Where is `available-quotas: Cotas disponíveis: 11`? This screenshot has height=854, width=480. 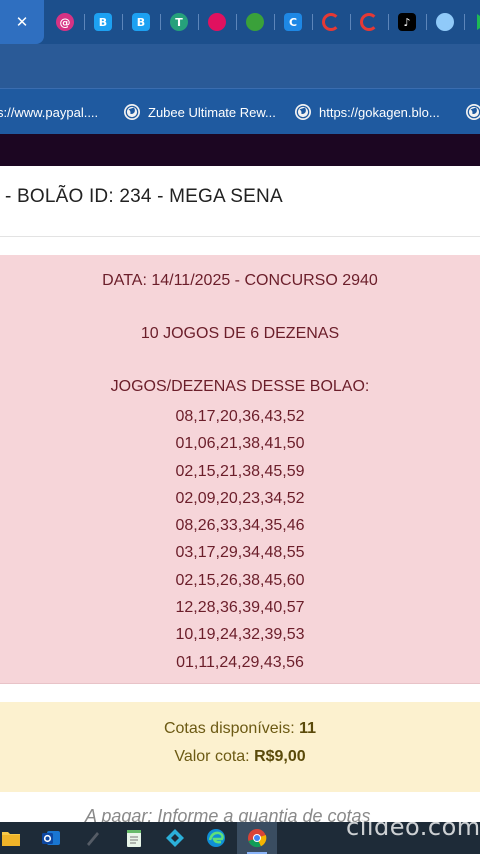 available-quotas: Cotas disponíveis: 11 is located at coordinates (240, 729).